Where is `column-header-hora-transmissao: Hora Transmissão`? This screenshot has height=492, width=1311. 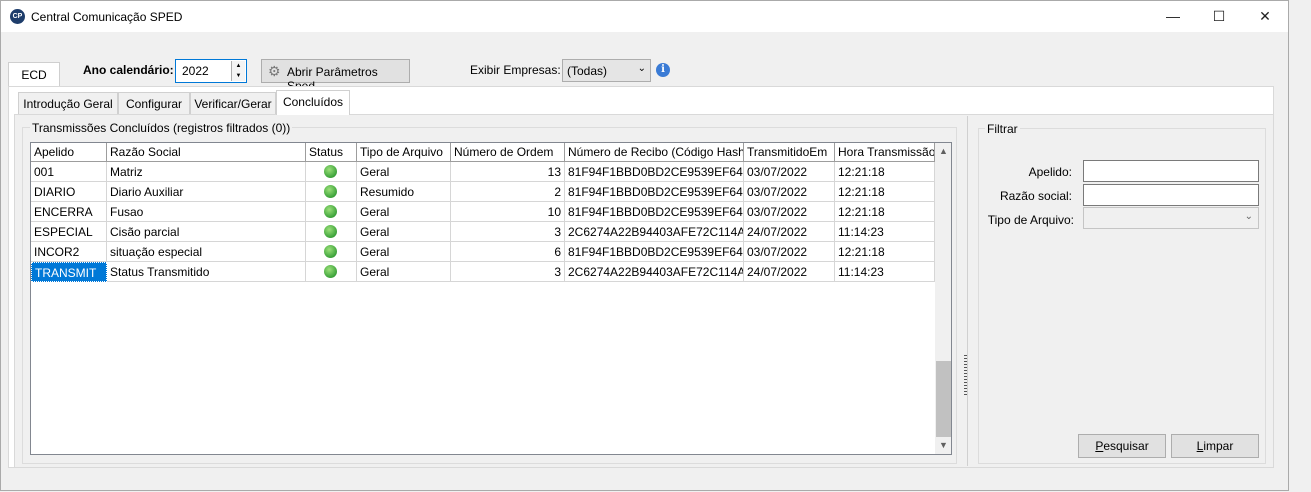 column-header-hora-transmissao: Hora Transmissão is located at coordinates (885, 152).